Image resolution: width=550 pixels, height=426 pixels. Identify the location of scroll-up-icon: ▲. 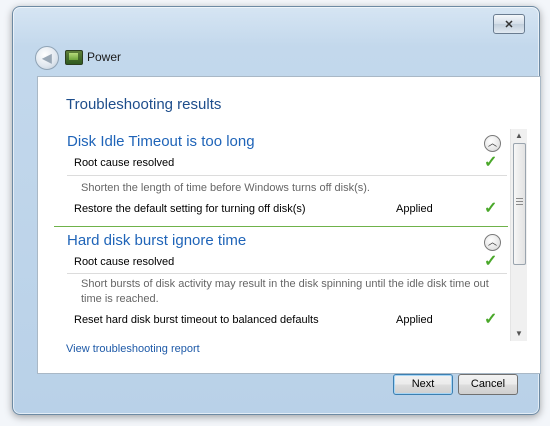
(519, 136).